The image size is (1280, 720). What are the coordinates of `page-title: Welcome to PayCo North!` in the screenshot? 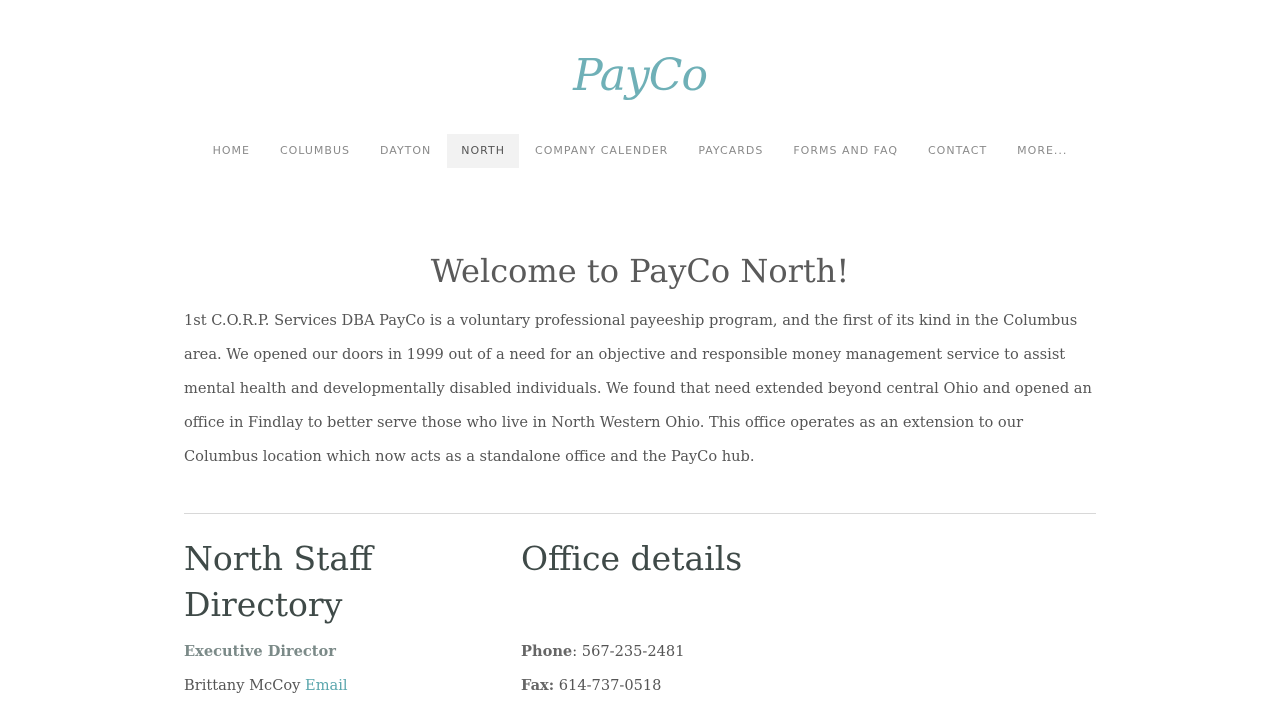 It's located at (640, 271).